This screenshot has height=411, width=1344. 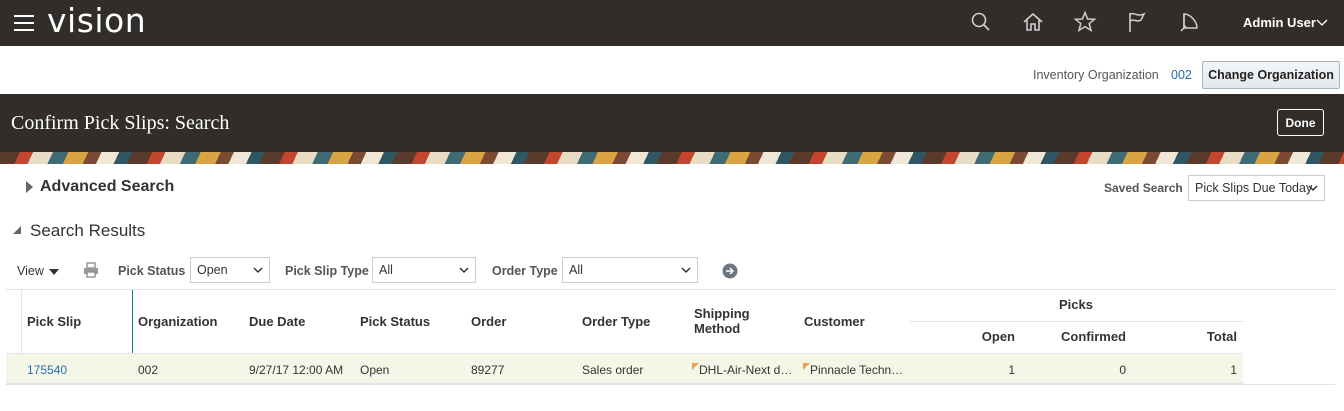 I want to click on column-header-pick-status: Pick Status, so click(x=395, y=321).